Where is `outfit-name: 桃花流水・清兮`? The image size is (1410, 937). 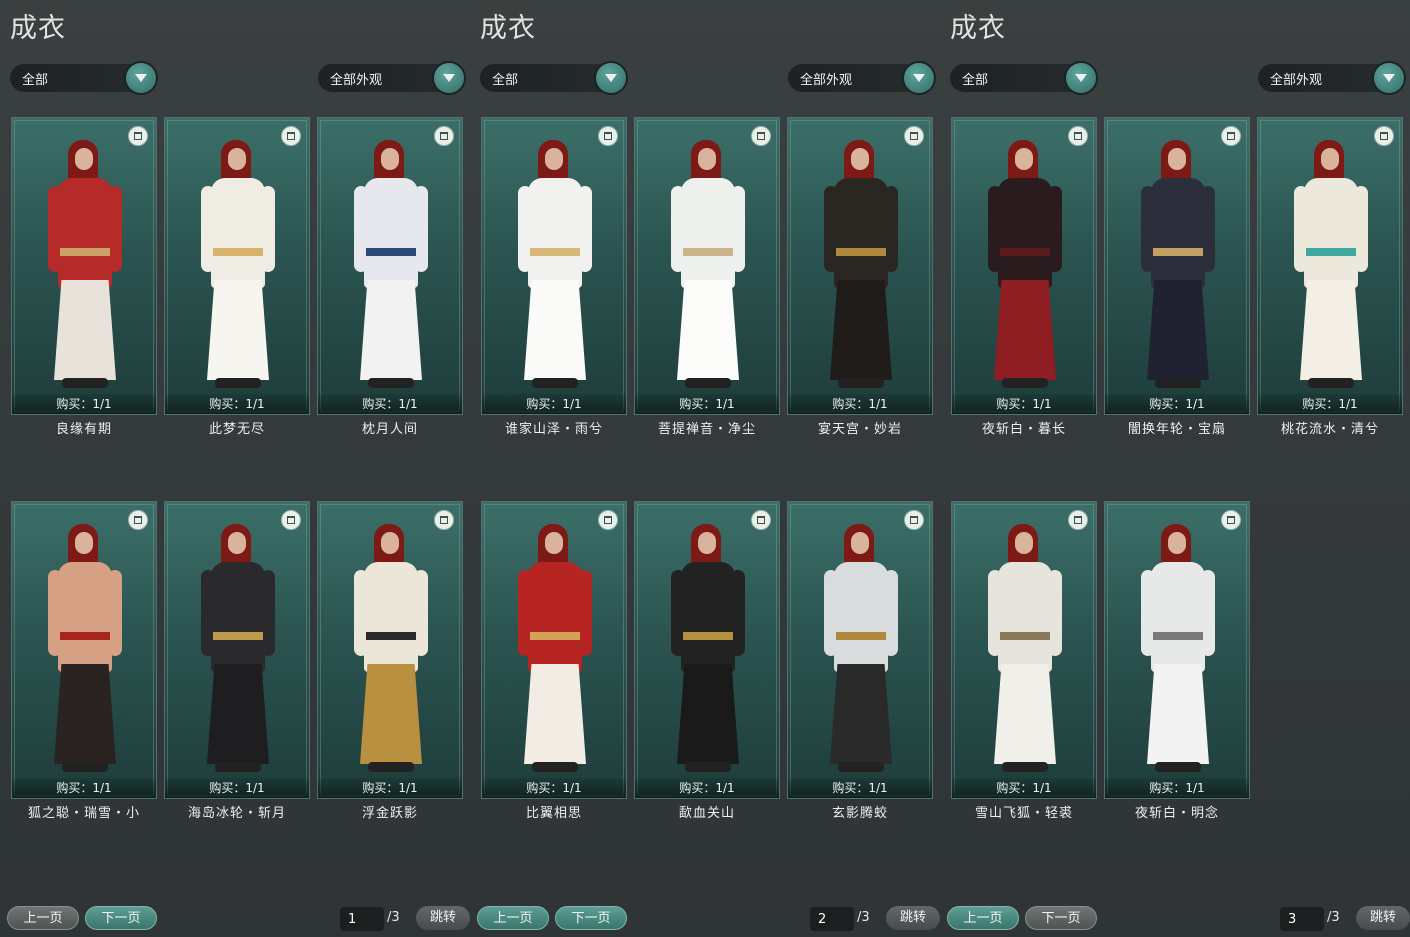 outfit-name: 桃花流水・清兮 is located at coordinates (1329, 429).